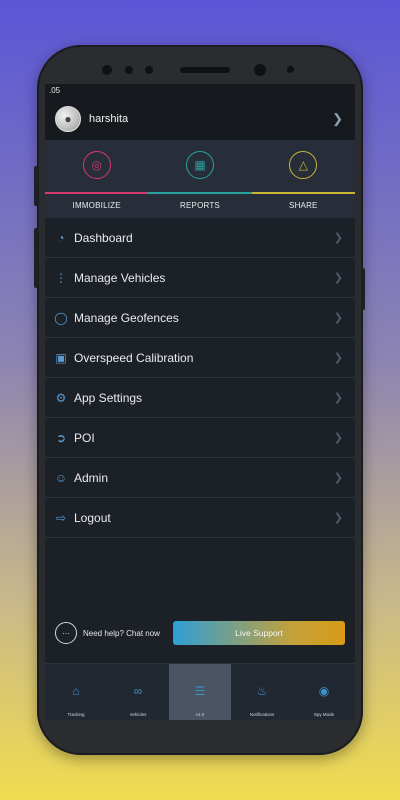 This screenshot has width=400, height=800. What do you see at coordinates (96, 205) in the screenshot?
I see `quick-action-label: IMMOBILIZE` at bounding box center [96, 205].